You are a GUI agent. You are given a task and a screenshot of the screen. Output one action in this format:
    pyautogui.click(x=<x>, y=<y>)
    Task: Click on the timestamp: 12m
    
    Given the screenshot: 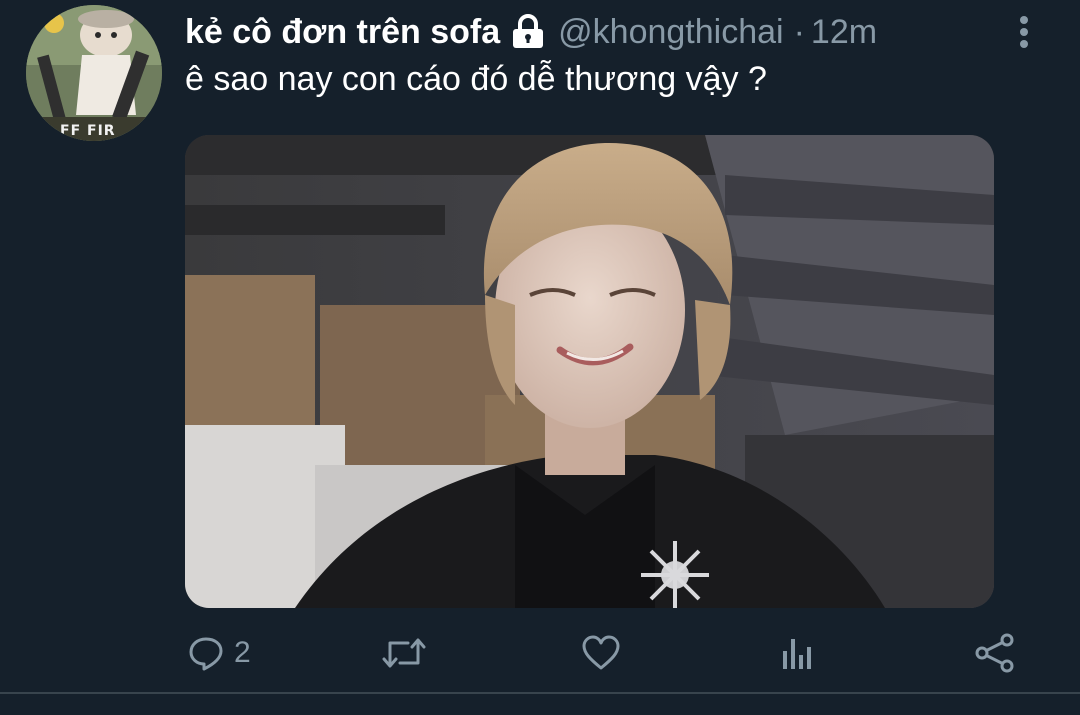 What is the action you would take?
    pyautogui.click(x=844, y=32)
    